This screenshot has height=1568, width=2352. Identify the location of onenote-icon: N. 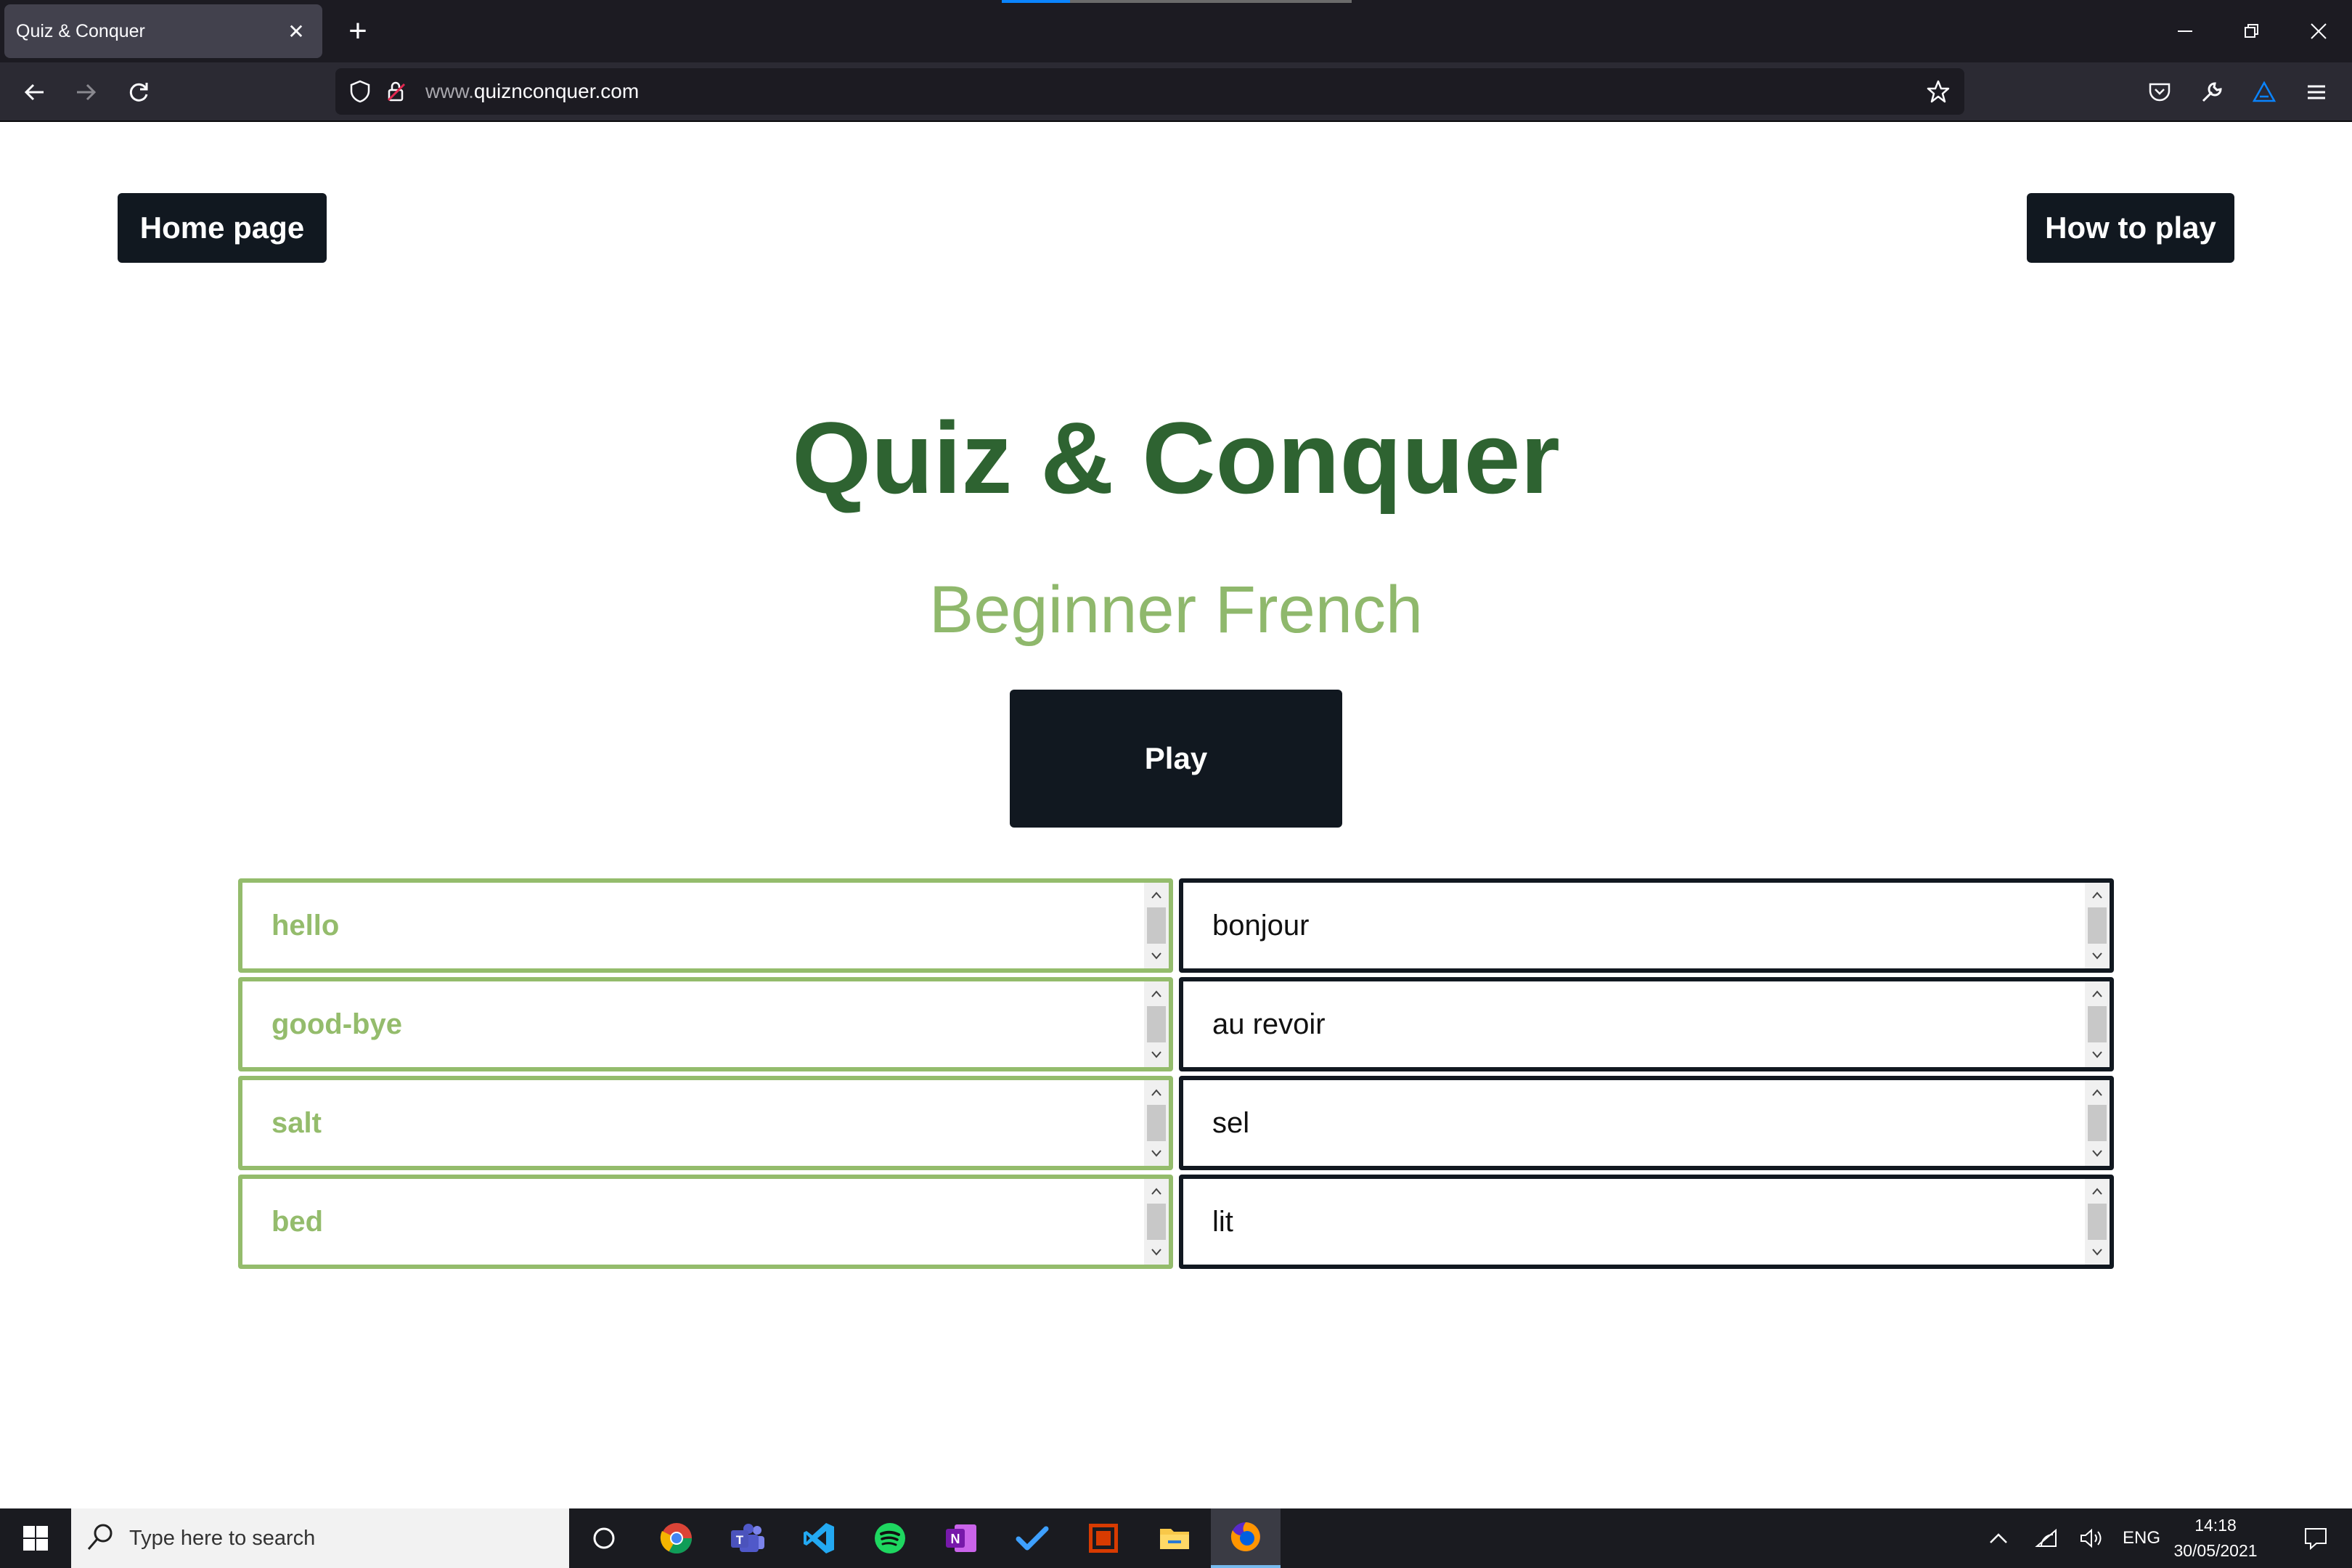
(961, 1538).